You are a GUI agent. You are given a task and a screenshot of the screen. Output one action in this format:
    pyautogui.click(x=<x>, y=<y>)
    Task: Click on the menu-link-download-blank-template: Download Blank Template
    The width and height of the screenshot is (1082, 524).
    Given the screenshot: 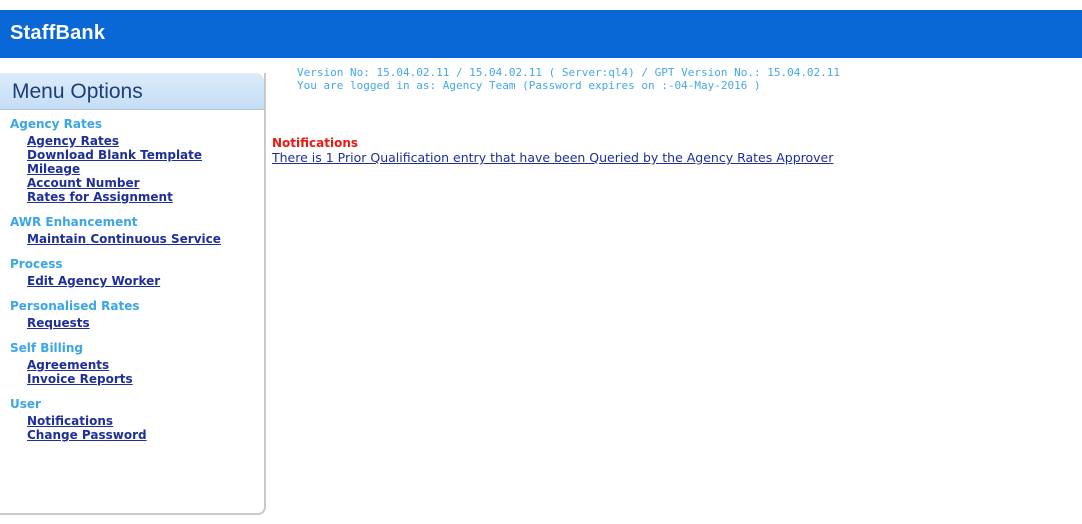 What is the action you would take?
    pyautogui.click(x=145, y=155)
    